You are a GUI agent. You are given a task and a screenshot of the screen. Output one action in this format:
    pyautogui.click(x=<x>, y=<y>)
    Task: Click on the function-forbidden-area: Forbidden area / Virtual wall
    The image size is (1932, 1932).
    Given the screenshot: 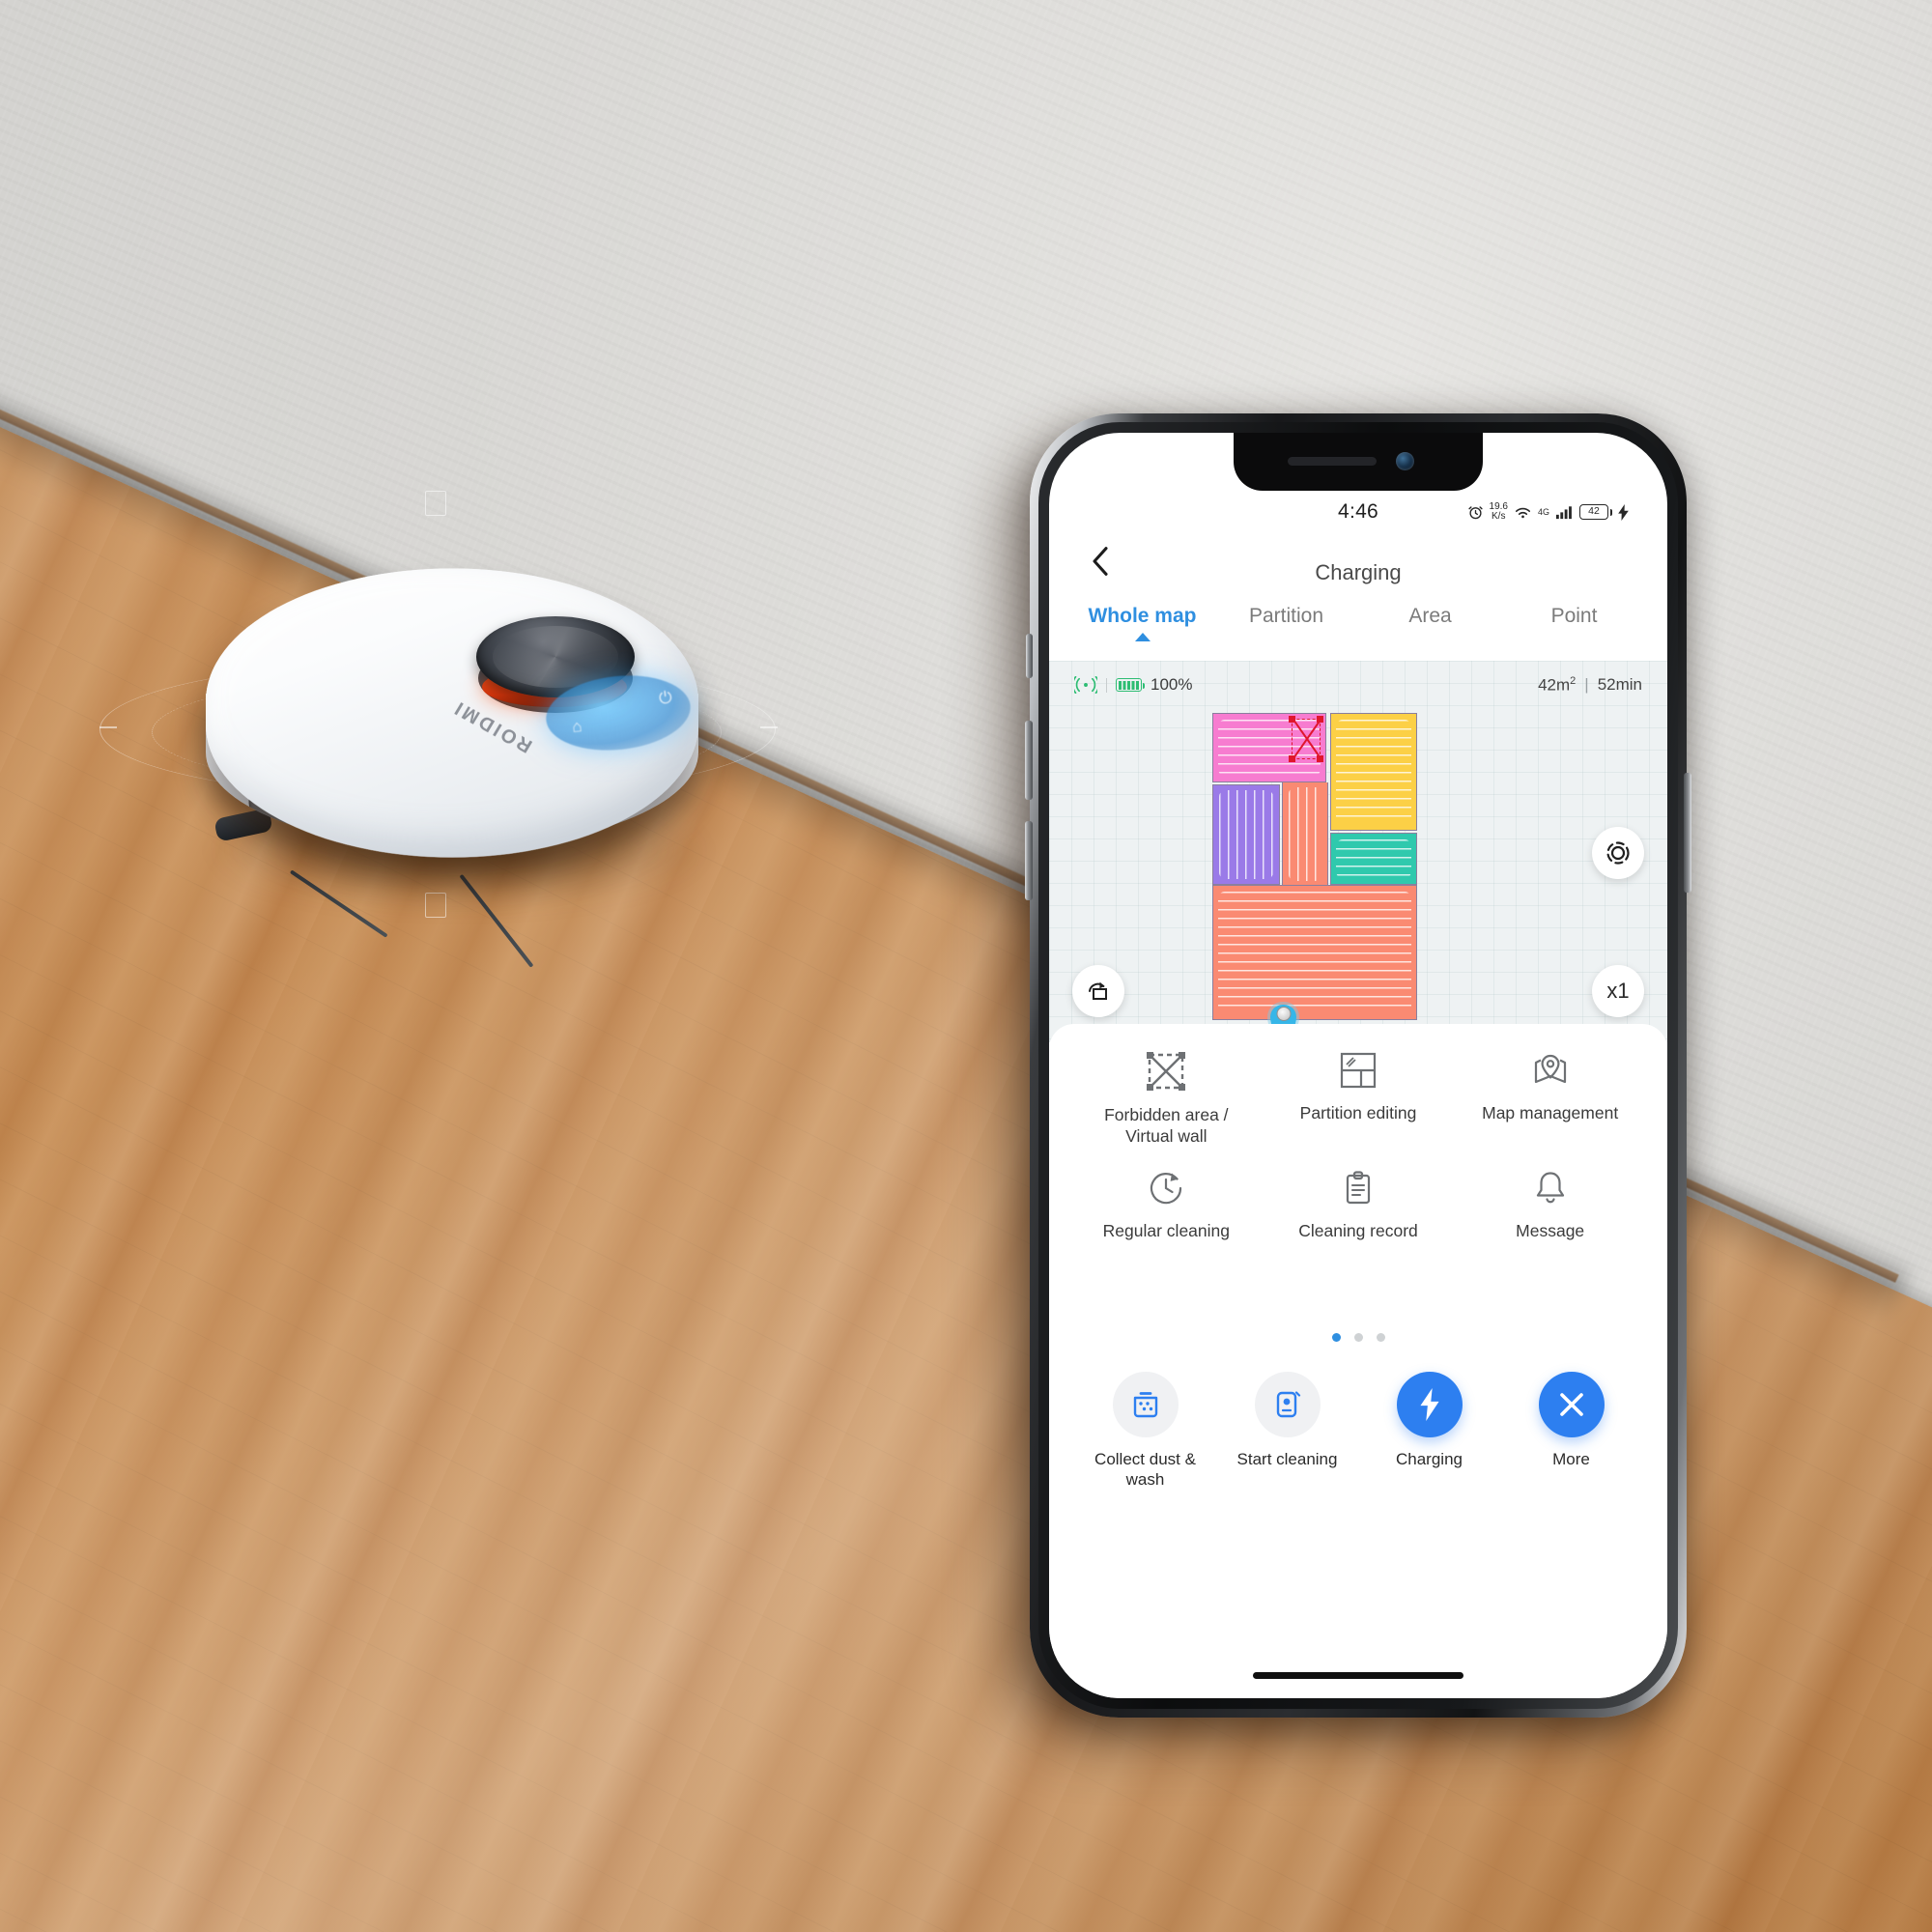 What is the action you would take?
    pyautogui.click(x=1166, y=1098)
    